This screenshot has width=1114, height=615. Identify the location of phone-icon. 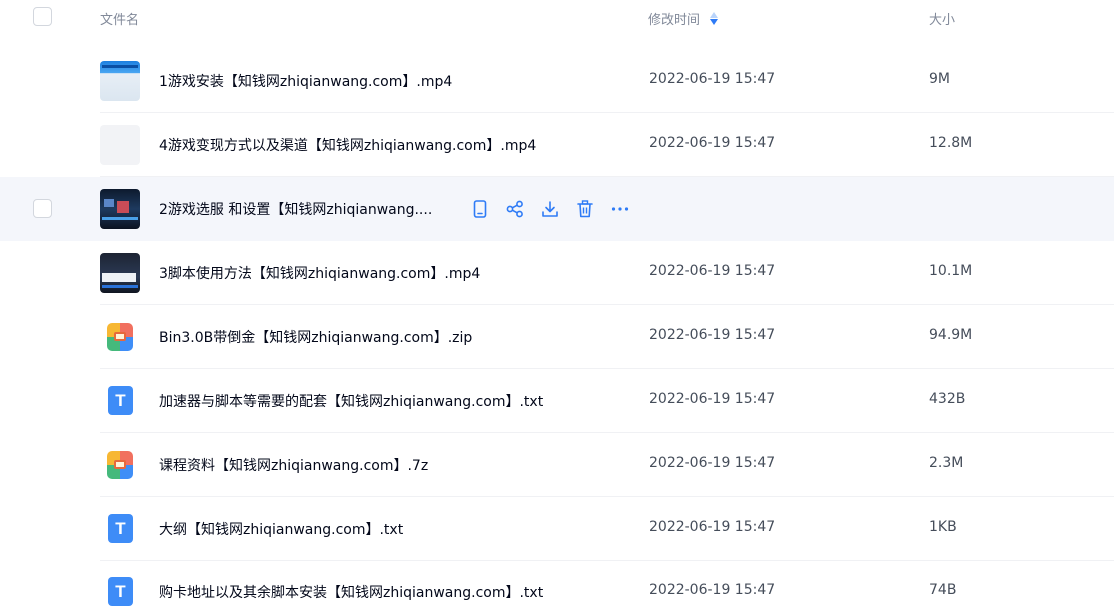
(480, 209).